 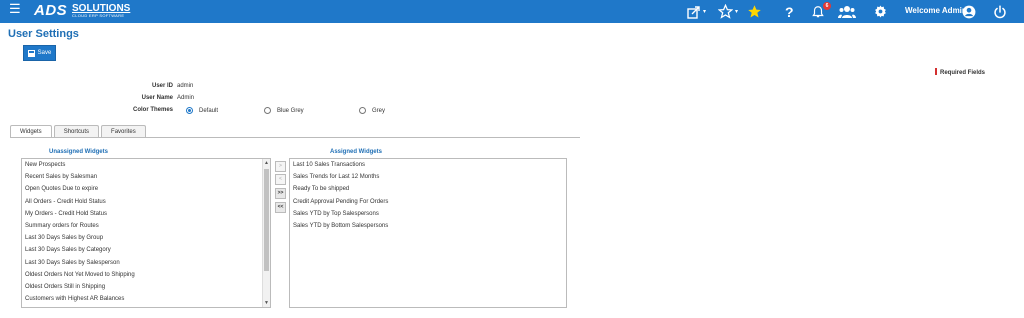 I want to click on user-circle-icon, so click(x=969, y=11).